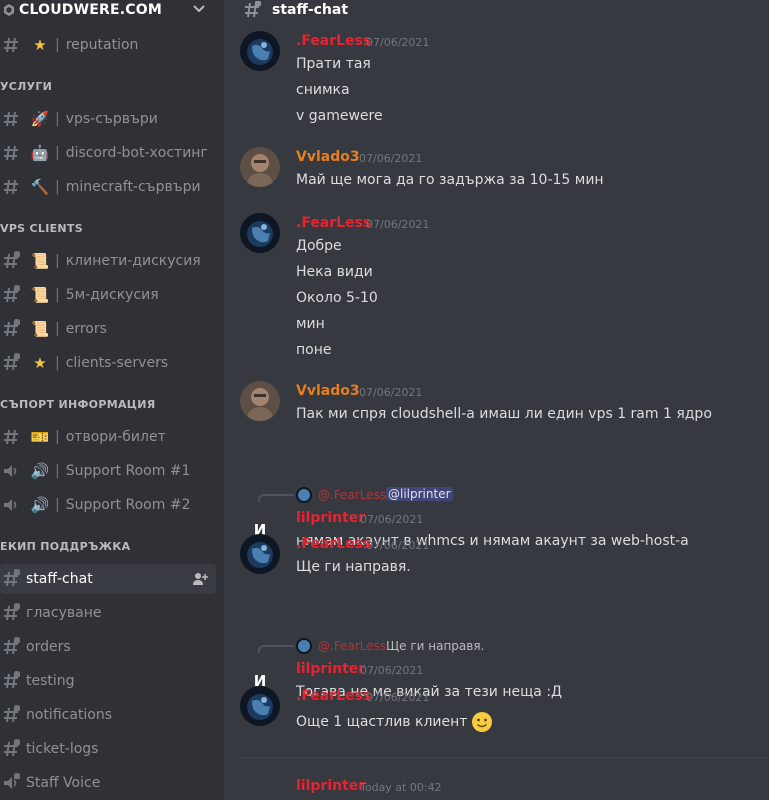 This screenshot has height=800, width=769. Describe the element at coordinates (40, 153) in the screenshot. I see `channel-emoji-icon: 🤖` at that location.